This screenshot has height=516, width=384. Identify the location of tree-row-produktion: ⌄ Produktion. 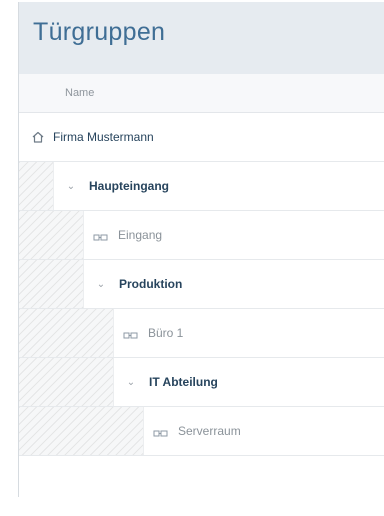
(201, 284).